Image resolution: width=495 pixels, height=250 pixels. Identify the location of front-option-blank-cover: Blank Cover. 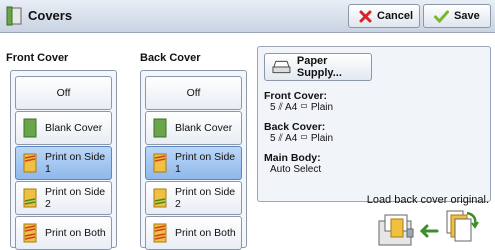
(63, 128).